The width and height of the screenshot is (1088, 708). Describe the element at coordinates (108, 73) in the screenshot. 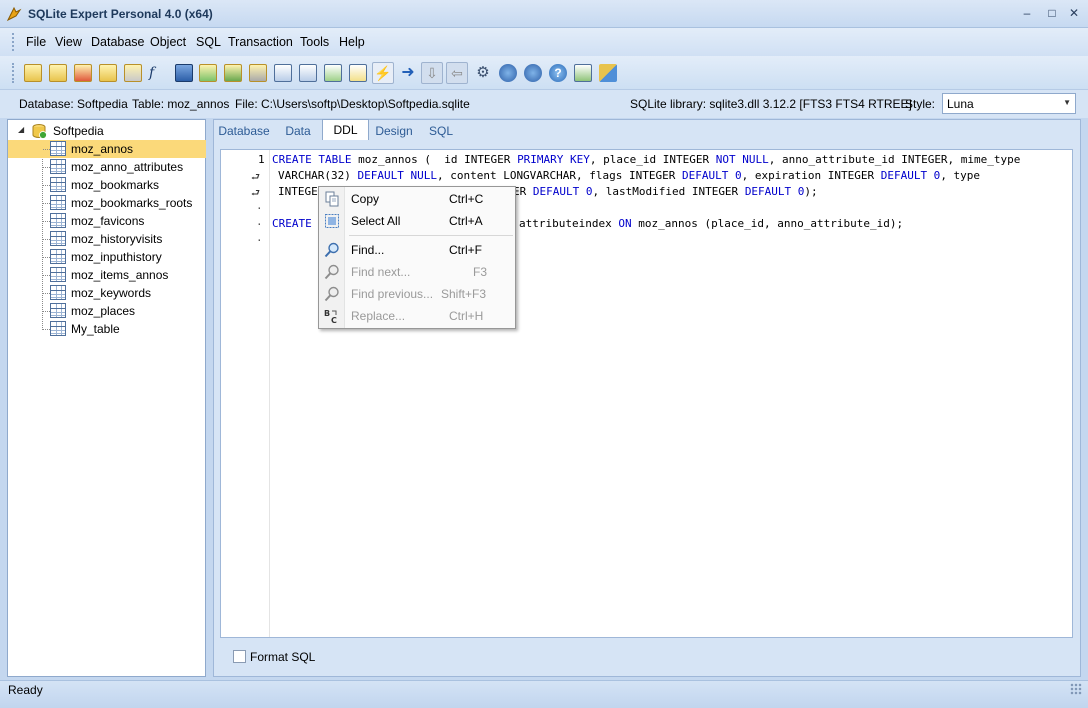

I see `edit-database-icon` at that location.